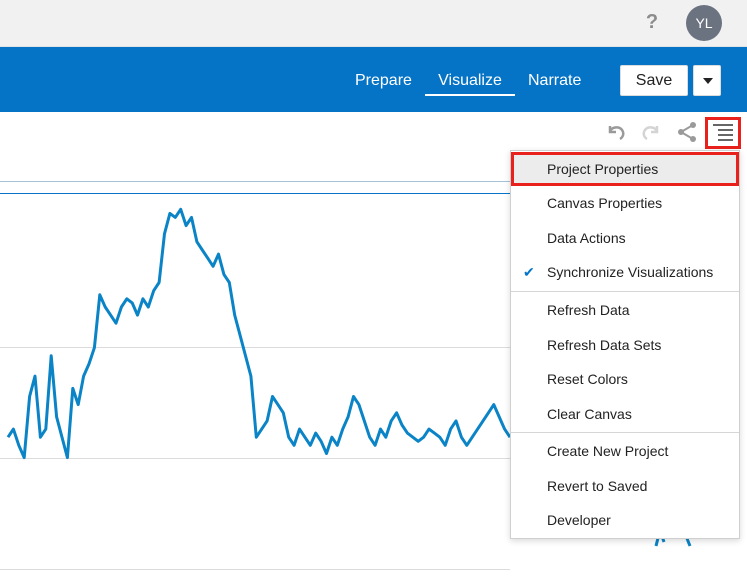  Describe the element at coordinates (625, 238) in the screenshot. I see `menu-item-data-actions: Data Actions` at that location.